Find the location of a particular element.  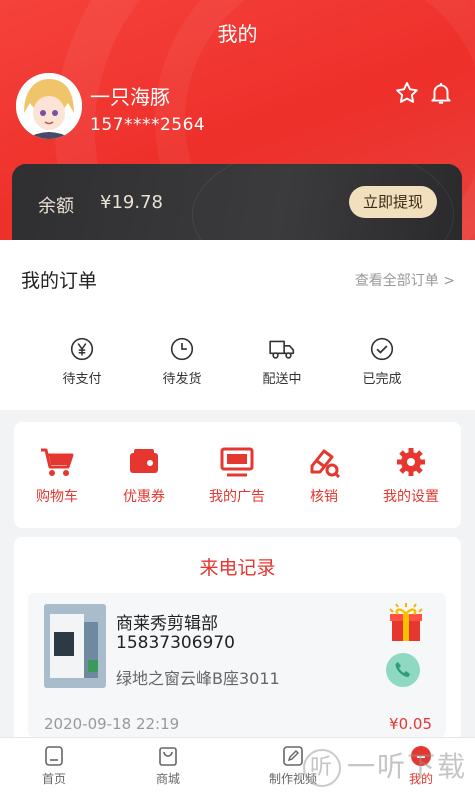

orders-title: 我的订单 is located at coordinates (59, 281).